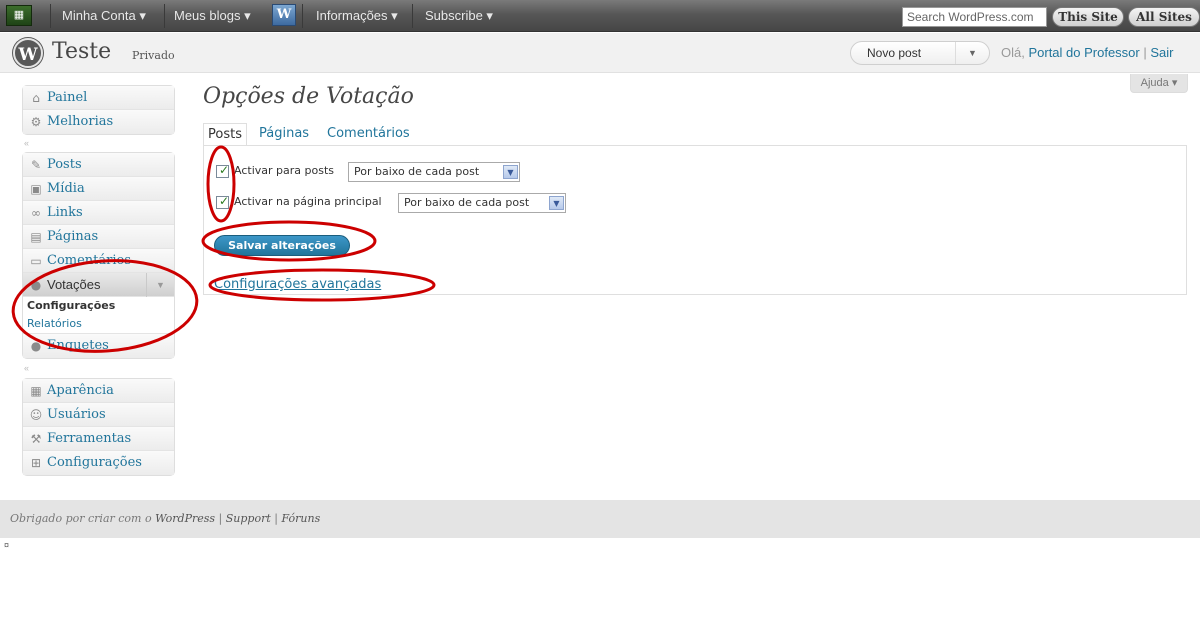 The width and height of the screenshot is (1200, 626). I want to click on sidebar-item-posts: ✎ Posts, so click(98, 165).